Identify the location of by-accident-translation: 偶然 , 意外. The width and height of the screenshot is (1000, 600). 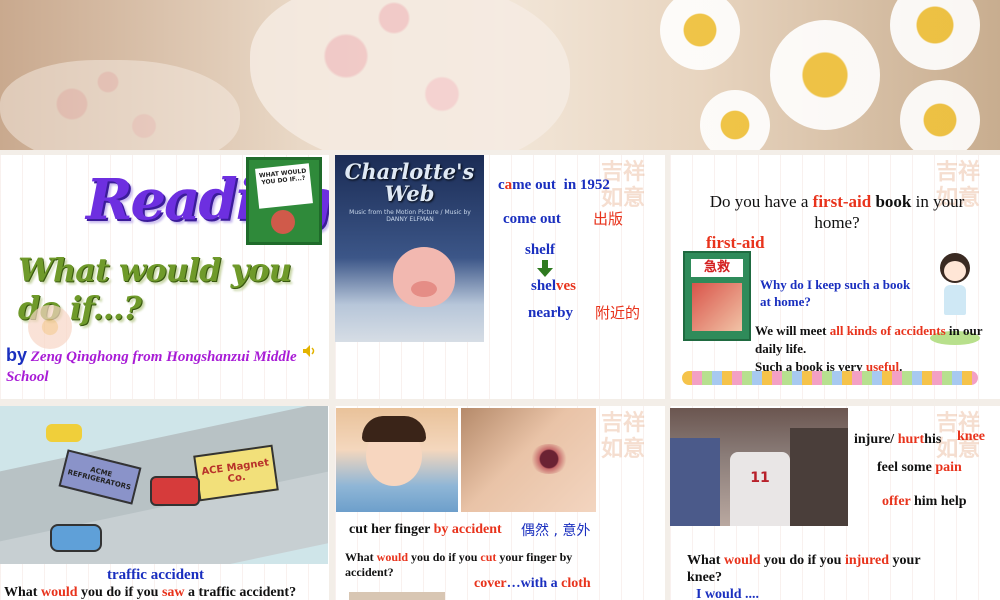
(556, 531).